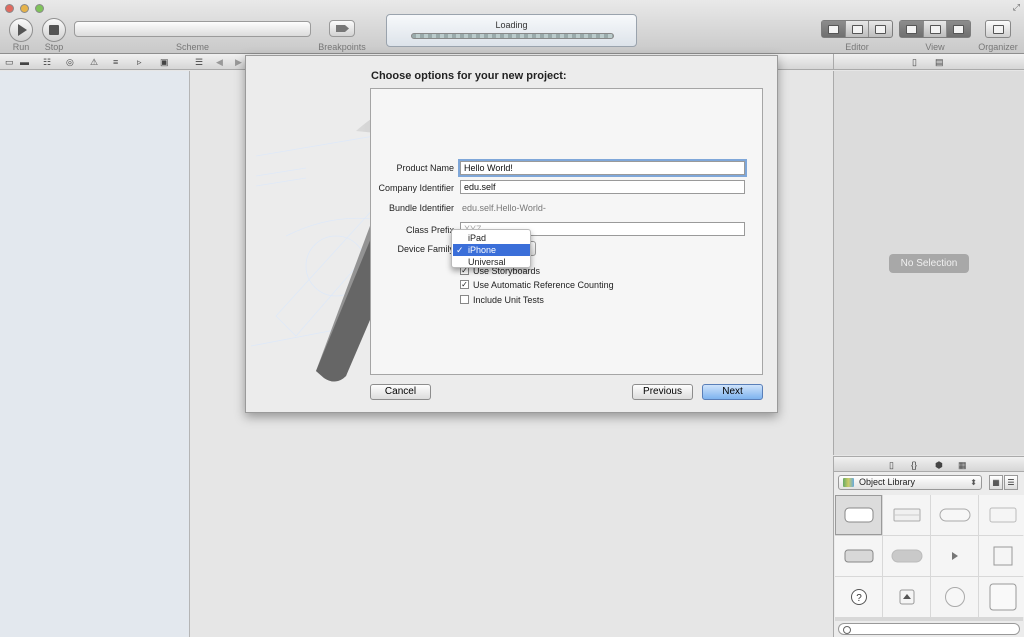 The height and width of the screenshot is (637, 1024). I want to click on editor-segmented-control, so click(857, 29).